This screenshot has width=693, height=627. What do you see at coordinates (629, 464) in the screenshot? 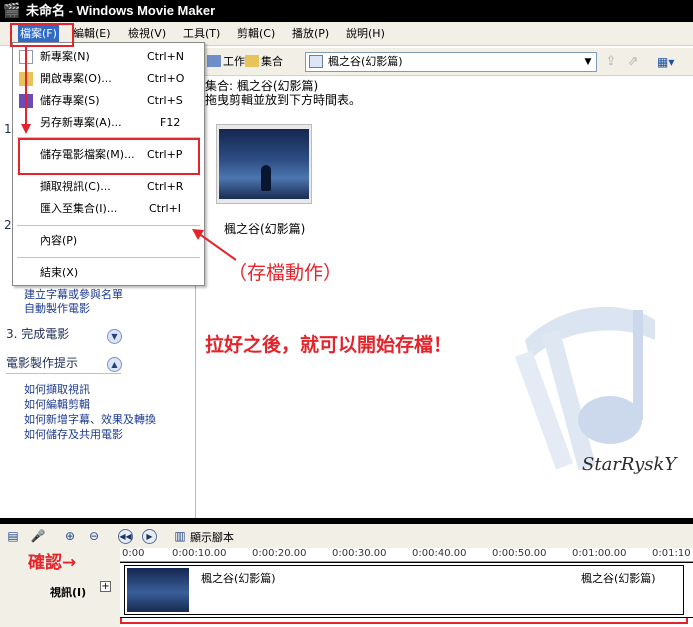
I see `watermark-text: StarRyskY` at bounding box center [629, 464].